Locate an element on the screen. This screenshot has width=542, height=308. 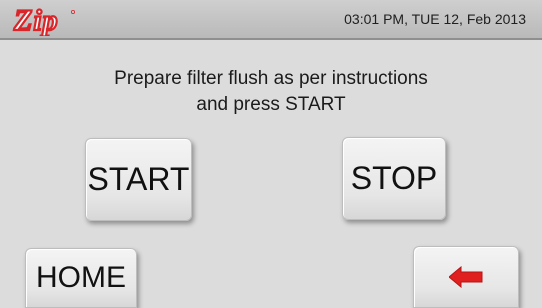
svg-text: Zip is located at coordinates (36, 20).